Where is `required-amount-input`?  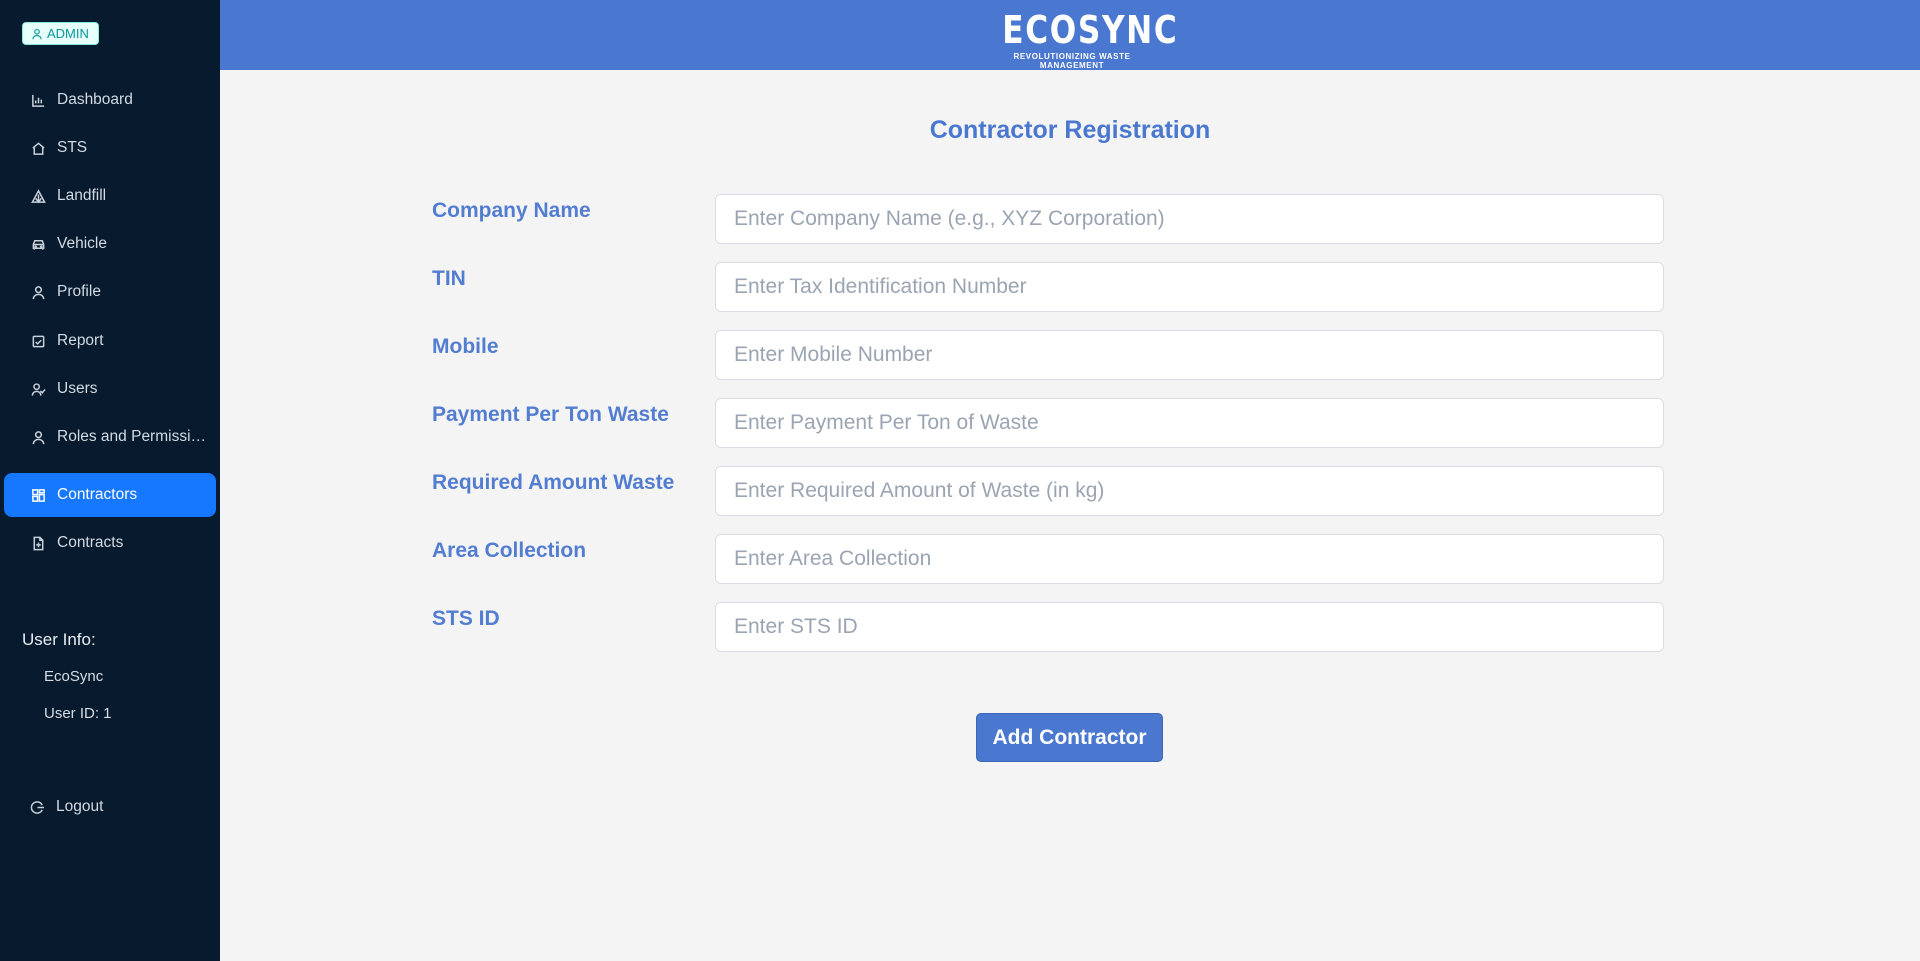 required-amount-input is located at coordinates (1189, 491).